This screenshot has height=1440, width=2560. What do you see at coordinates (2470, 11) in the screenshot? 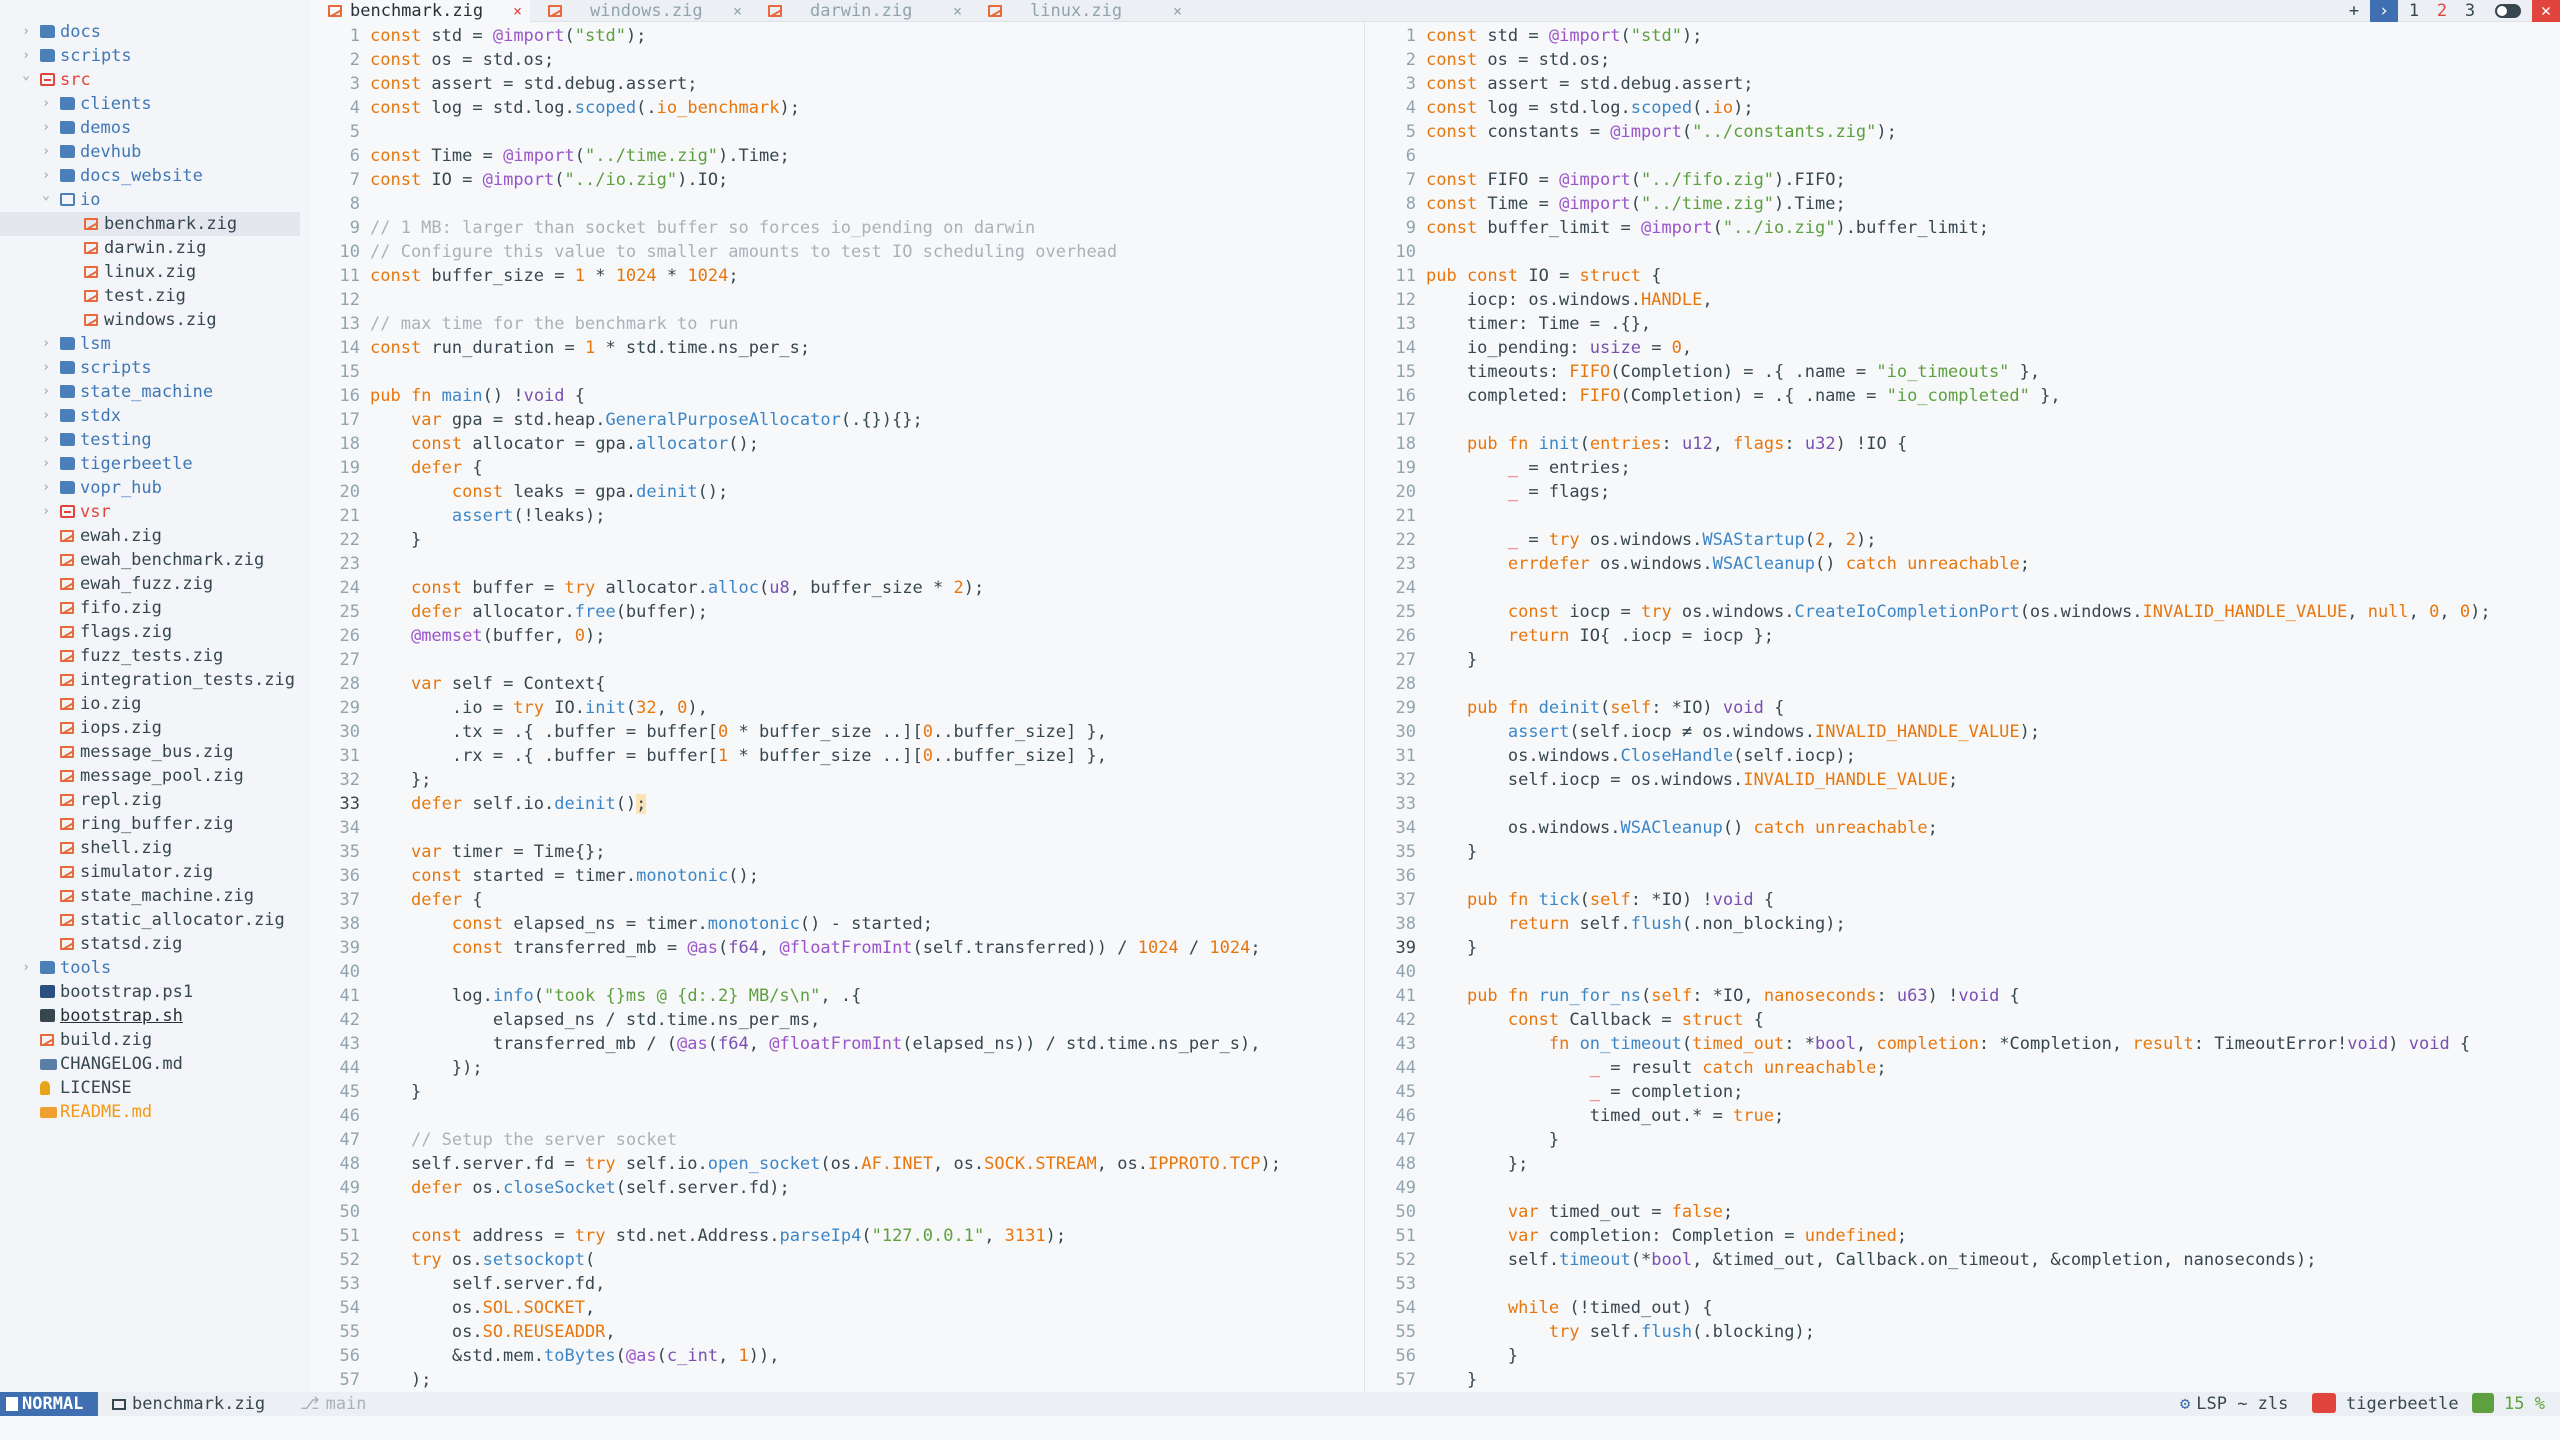
I see `tab-page-3-button: 3` at bounding box center [2470, 11].